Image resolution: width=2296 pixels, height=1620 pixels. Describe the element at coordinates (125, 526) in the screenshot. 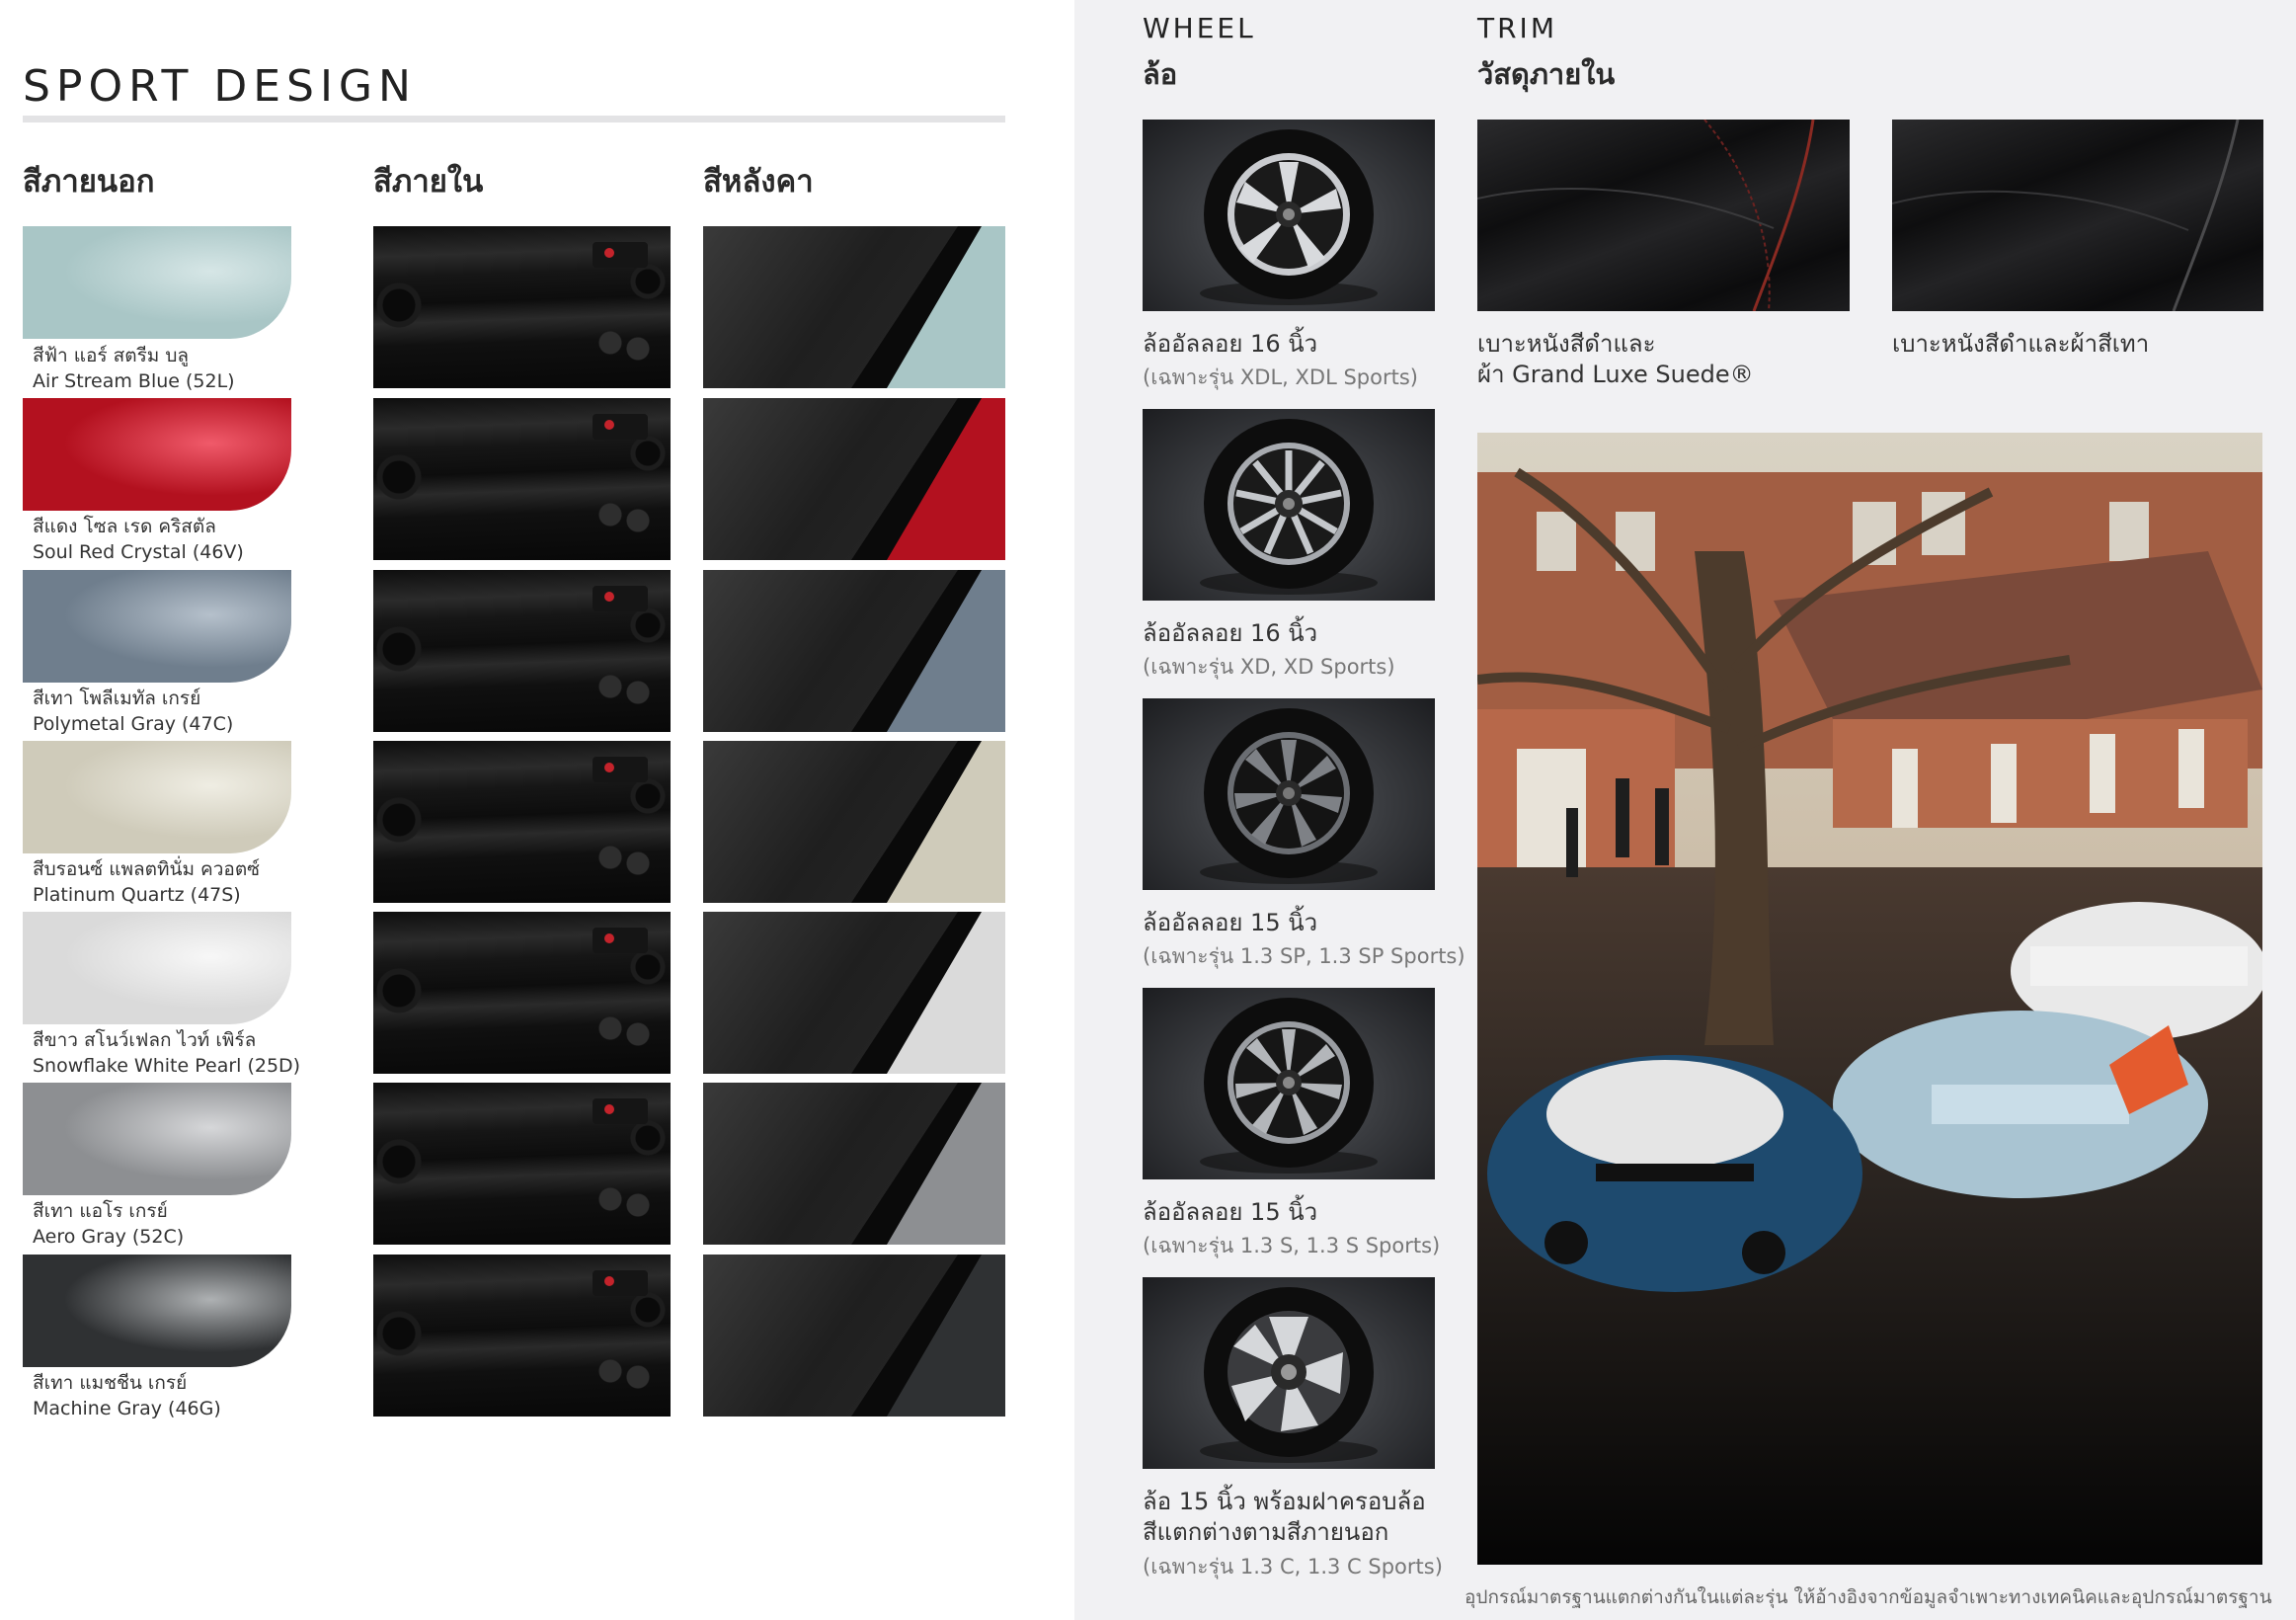

I see `color-name-thai: สีแดง โซล เรด คริสตัล` at that location.